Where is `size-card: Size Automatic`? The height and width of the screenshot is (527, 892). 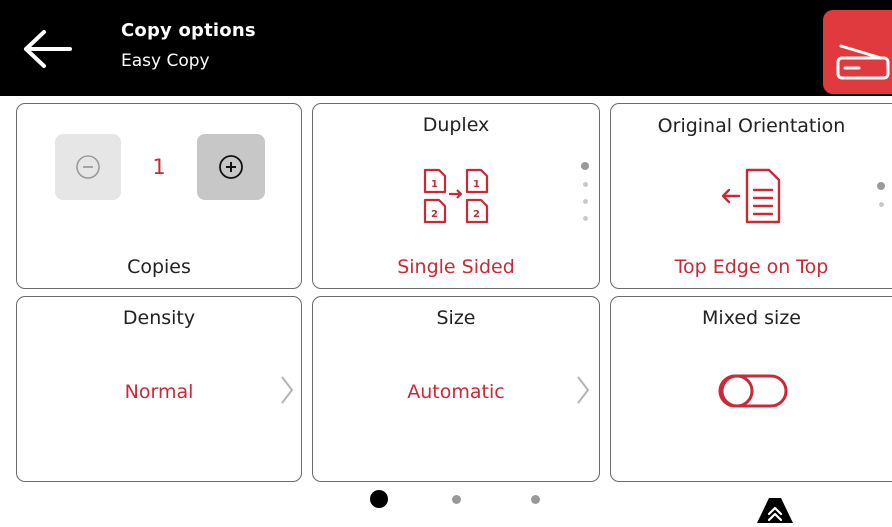
size-card: Size Automatic is located at coordinates (456, 389).